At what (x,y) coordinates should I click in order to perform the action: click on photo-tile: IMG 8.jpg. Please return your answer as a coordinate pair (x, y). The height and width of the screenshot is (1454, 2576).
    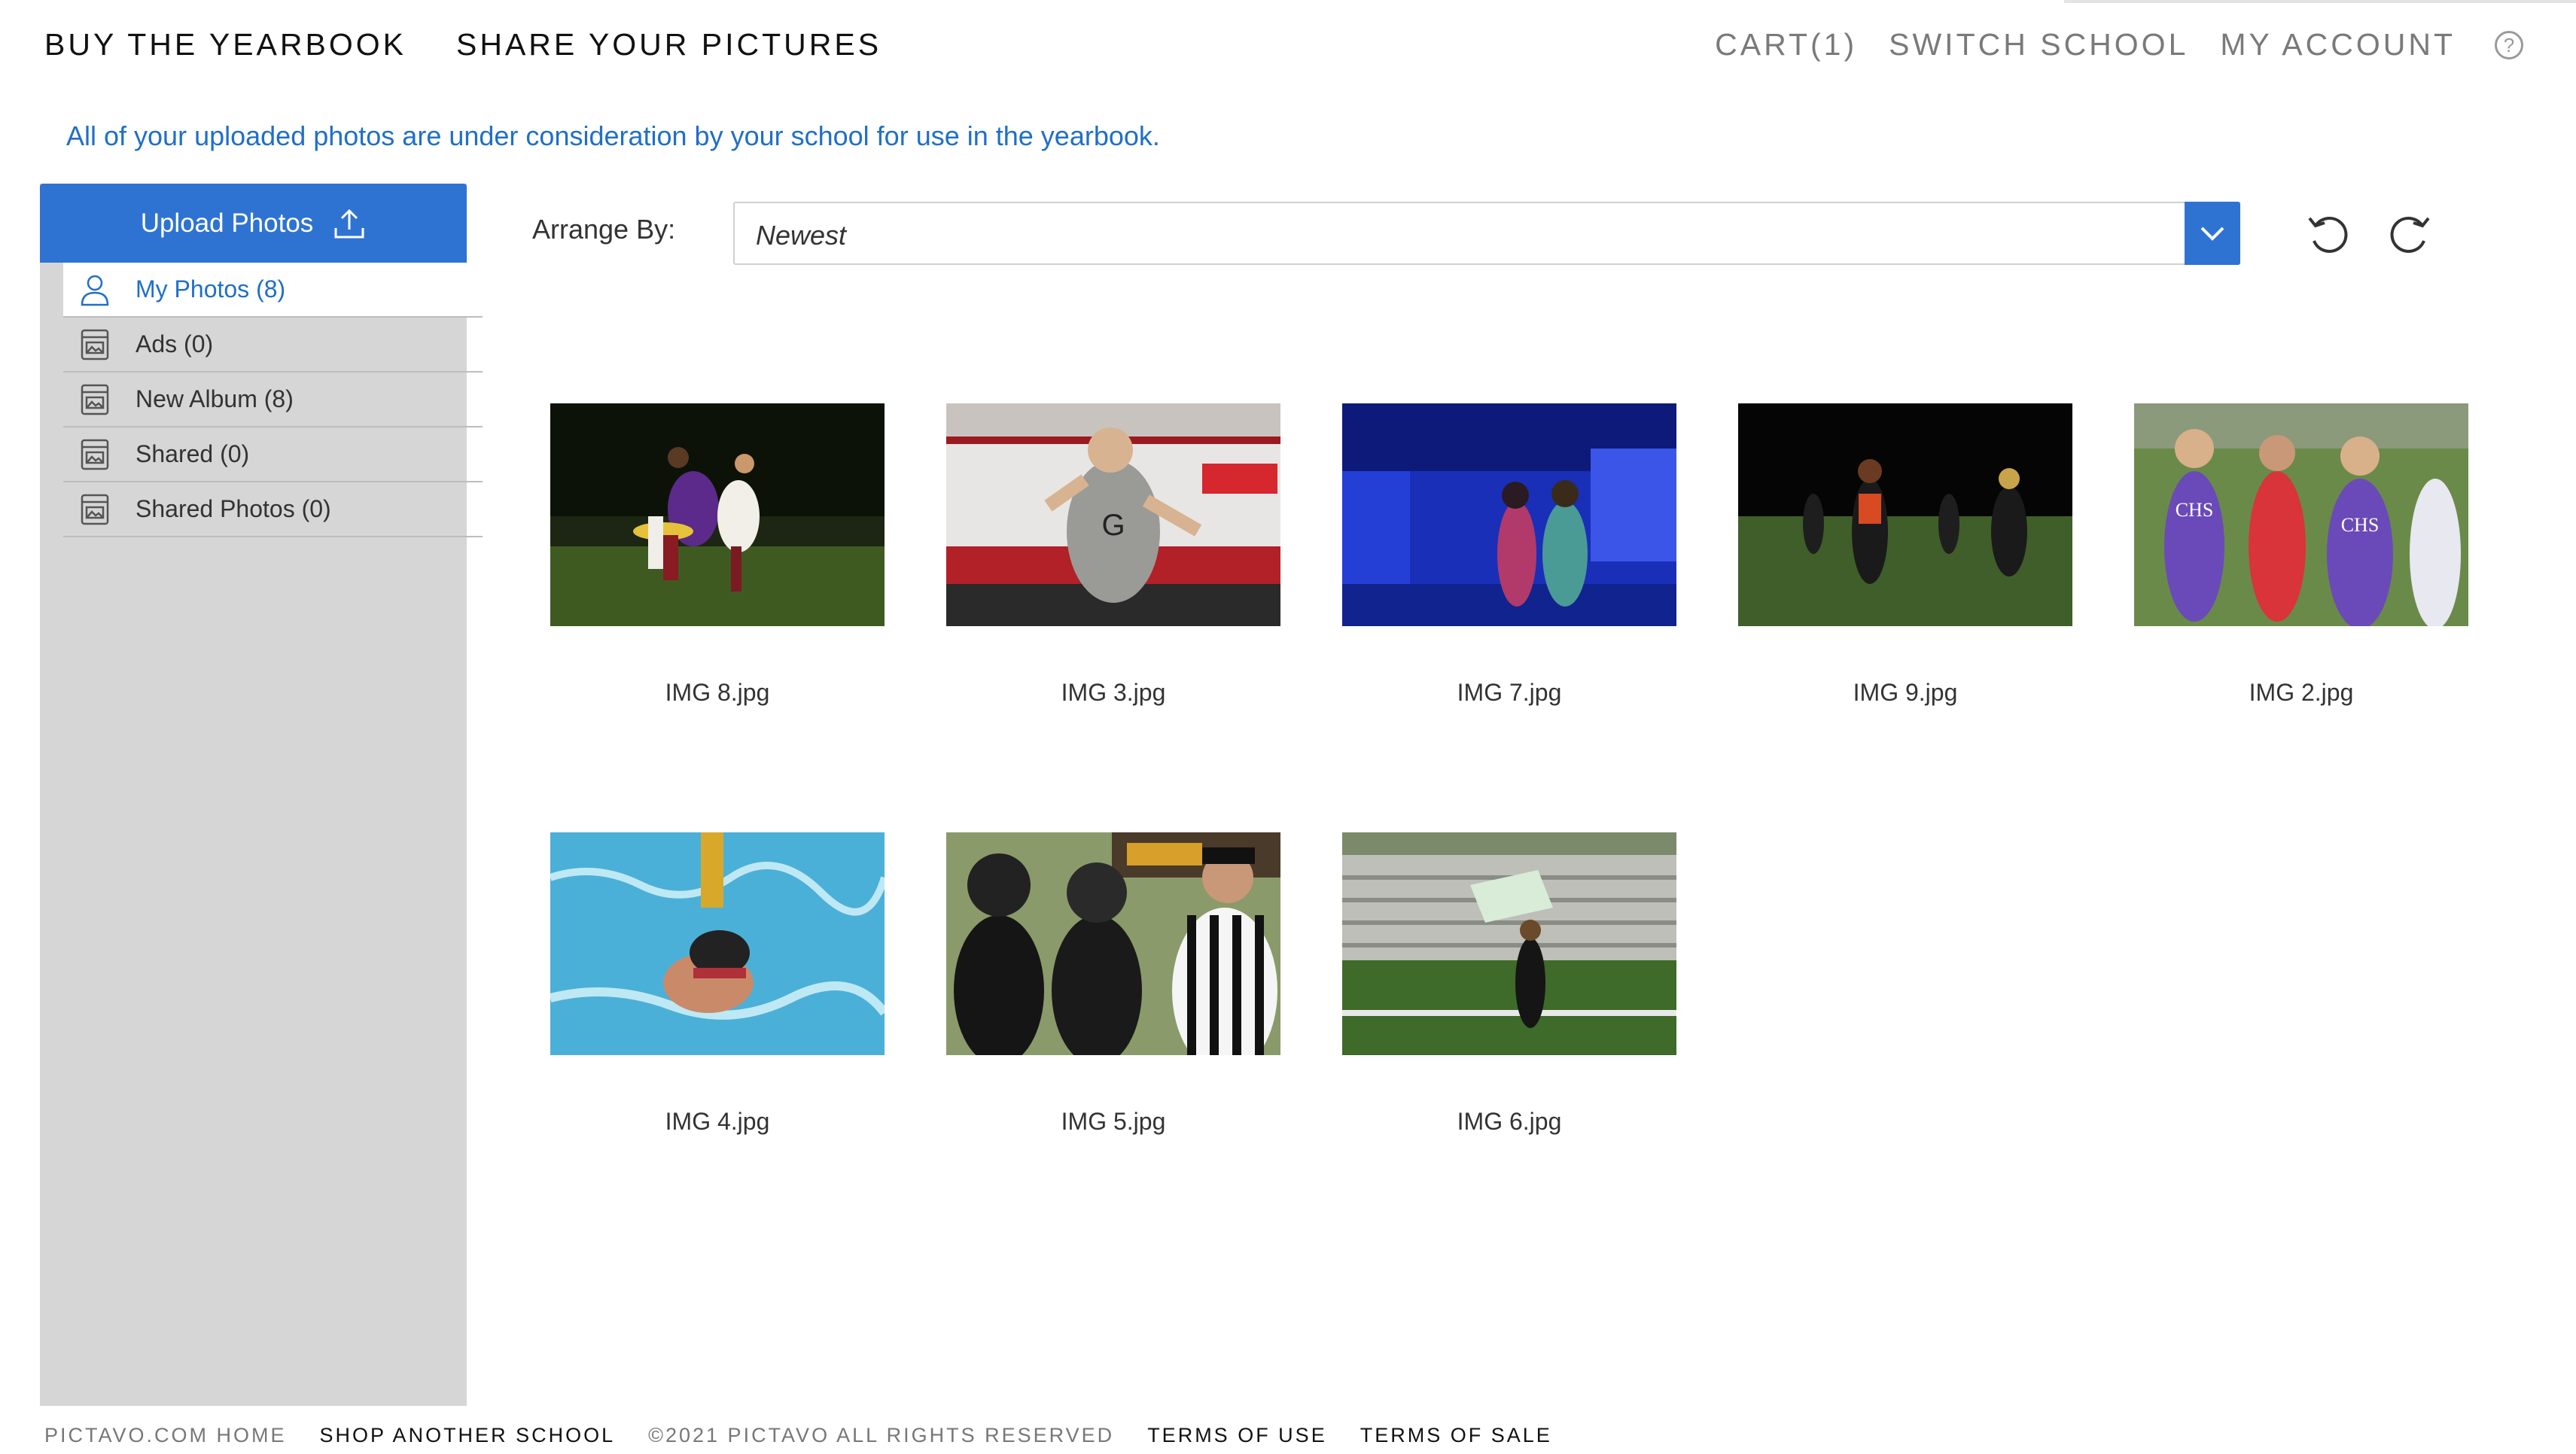
    Looking at the image, I should click on (717, 554).